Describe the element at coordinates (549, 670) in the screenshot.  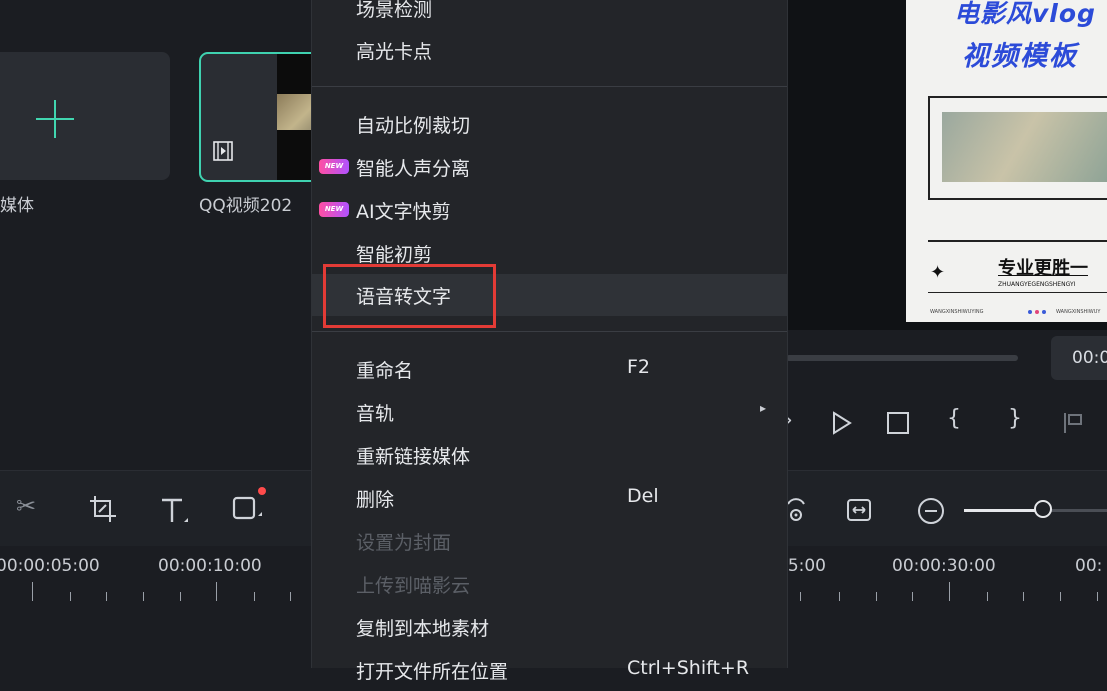
I see `menu-item-open-file-location: 打开文件所在位置 Ctrl+Shift+R` at that location.